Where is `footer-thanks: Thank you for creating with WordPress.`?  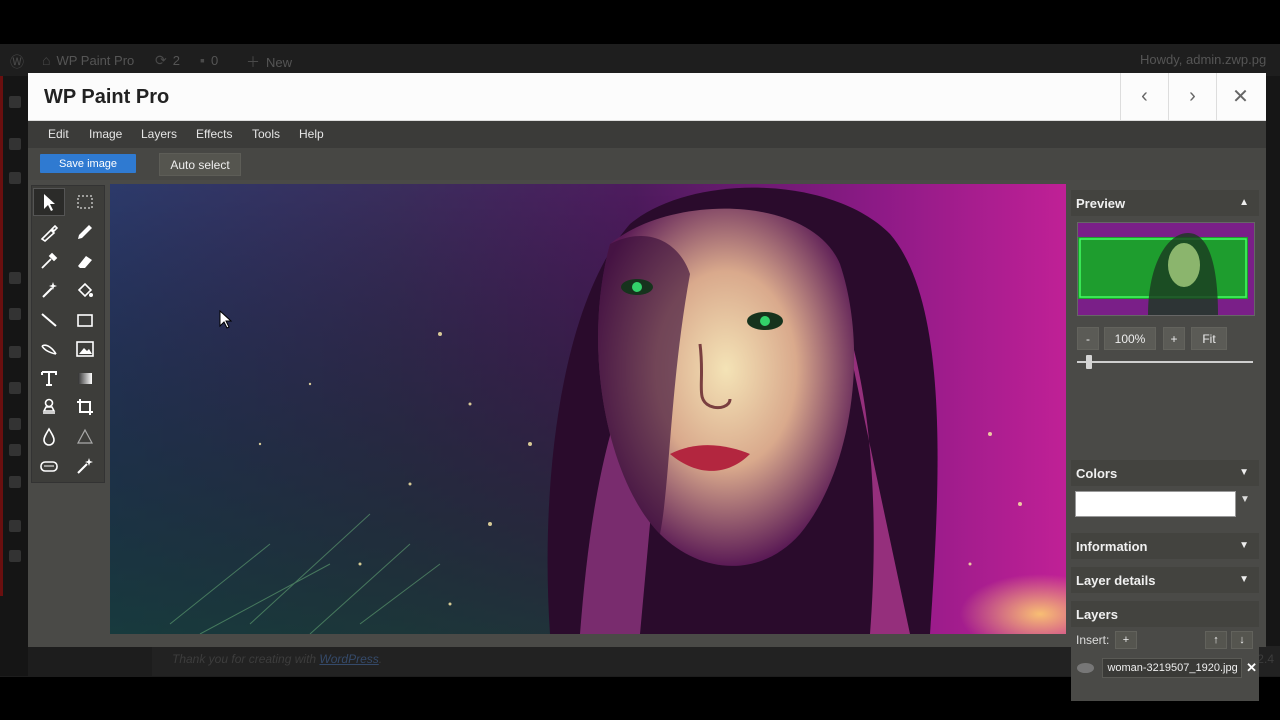 footer-thanks: Thank you for creating with WordPress. is located at coordinates (277, 659).